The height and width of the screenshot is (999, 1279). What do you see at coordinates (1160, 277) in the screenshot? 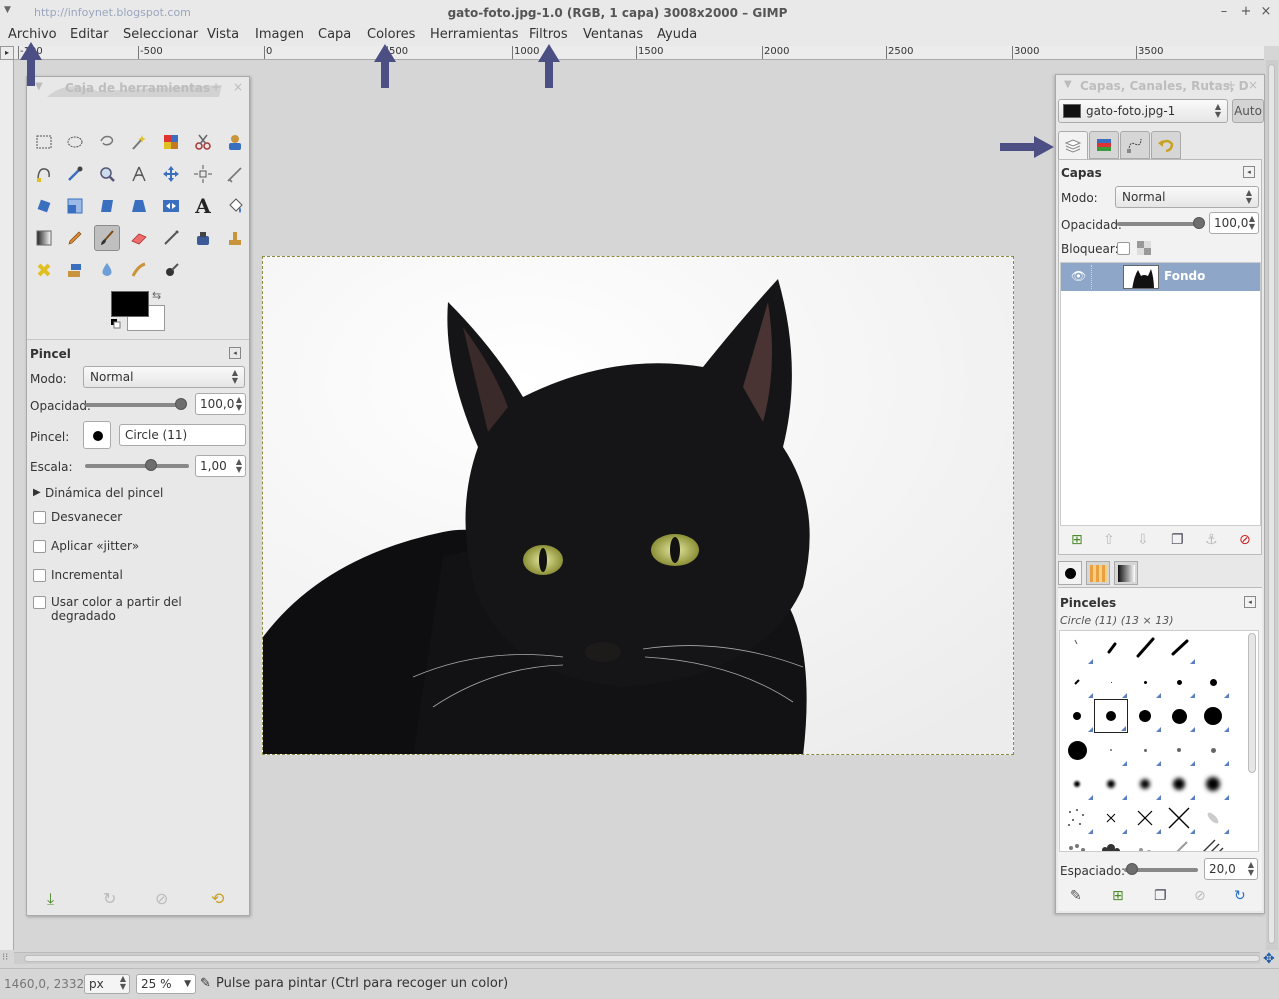
I see `layer-row: 👁 Fondo` at bounding box center [1160, 277].